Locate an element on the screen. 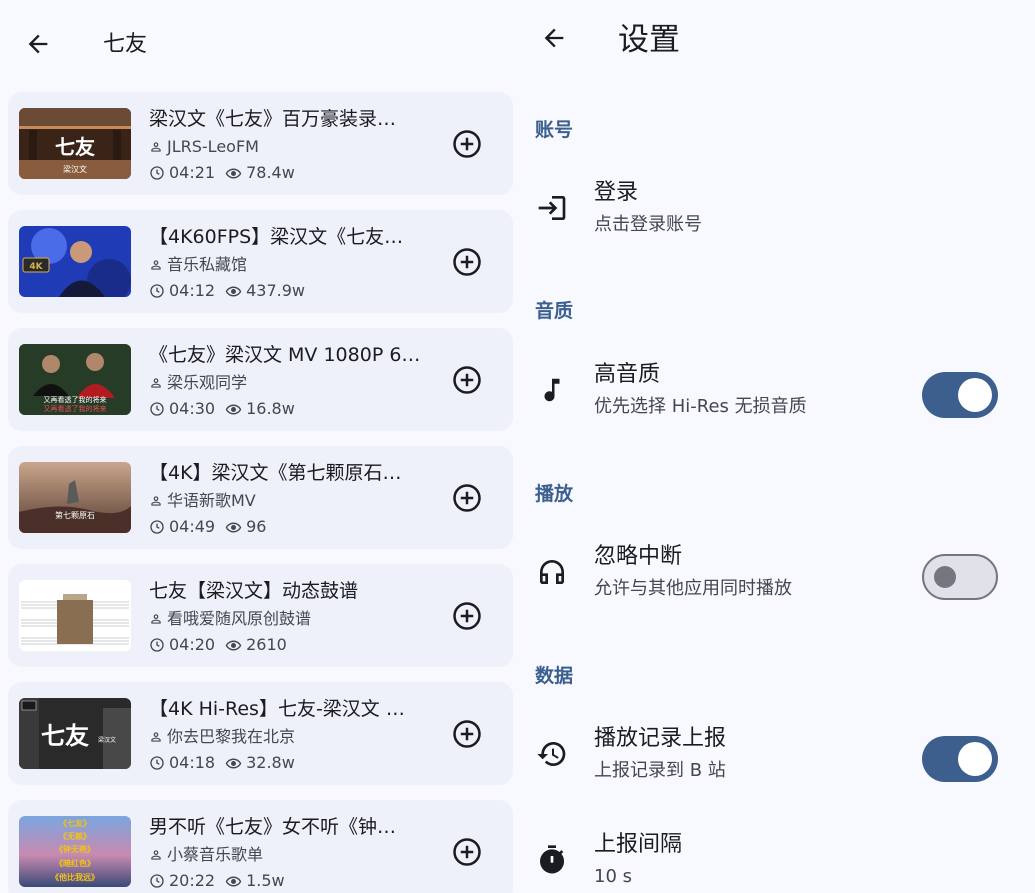 The image size is (1035, 893). setting-title: 高音质 is located at coordinates (627, 374).